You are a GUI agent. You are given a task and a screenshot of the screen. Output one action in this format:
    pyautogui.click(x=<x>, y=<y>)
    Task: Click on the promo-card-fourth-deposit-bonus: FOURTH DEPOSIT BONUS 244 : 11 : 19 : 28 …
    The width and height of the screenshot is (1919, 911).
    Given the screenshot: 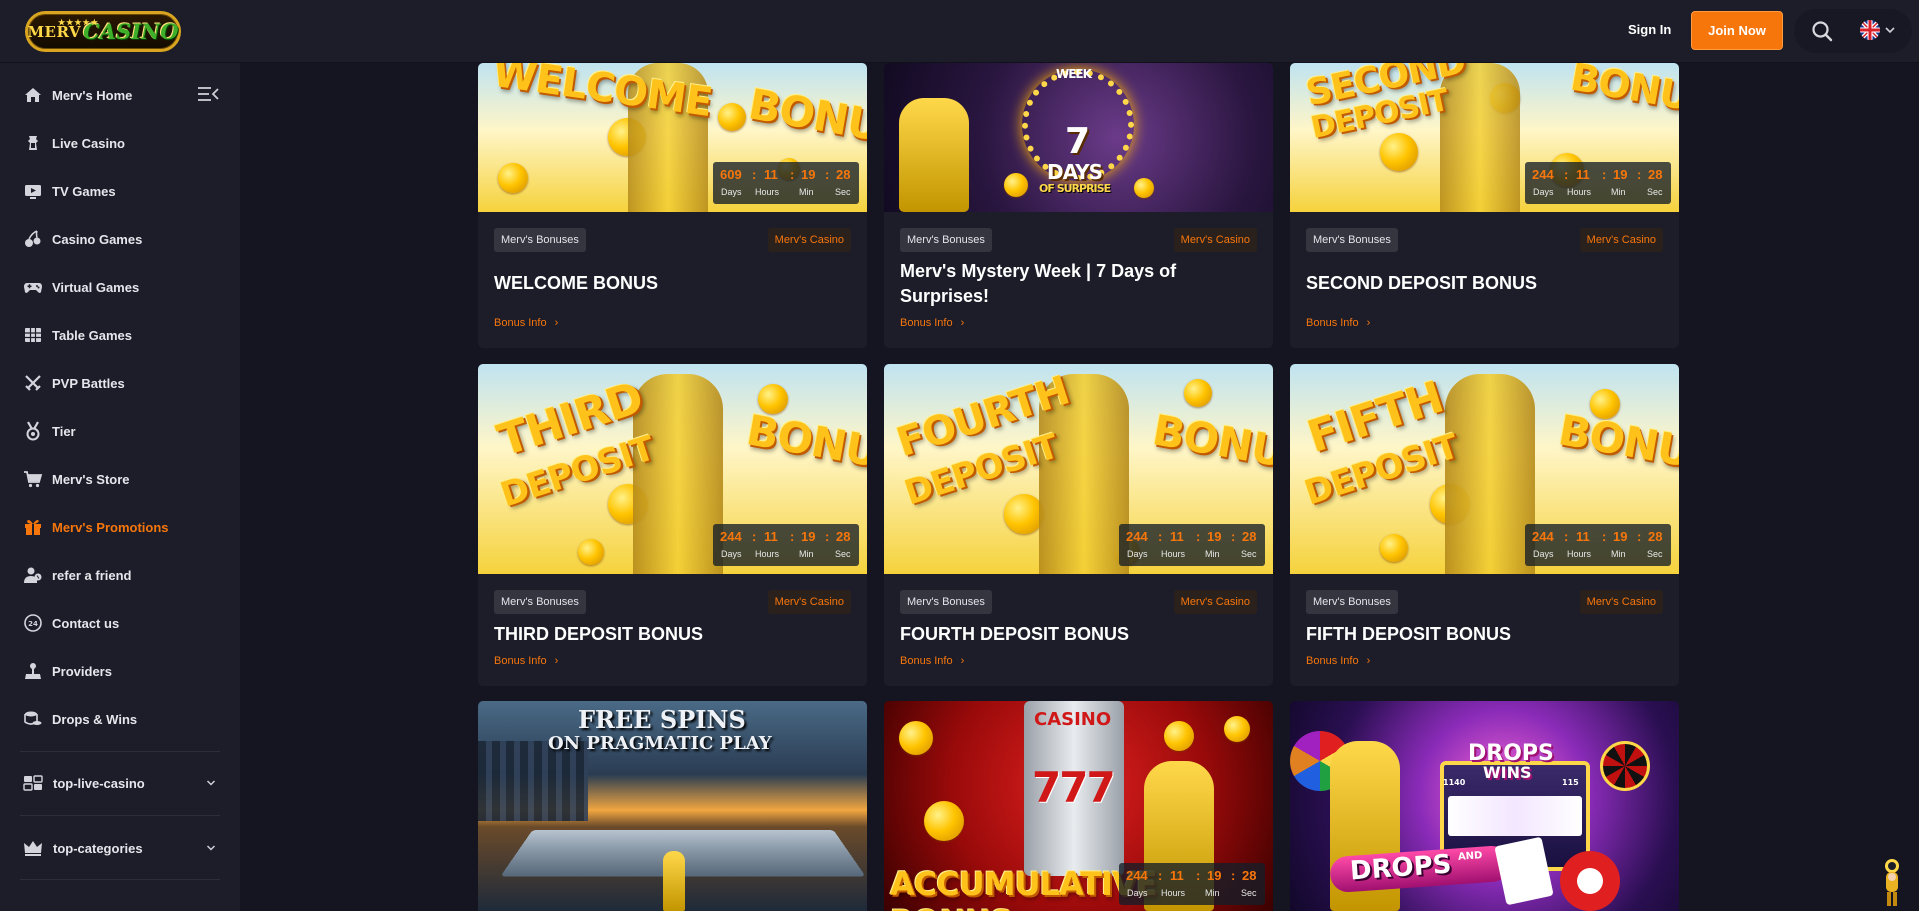 What is the action you would take?
    pyautogui.click(x=1078, y=525)
    